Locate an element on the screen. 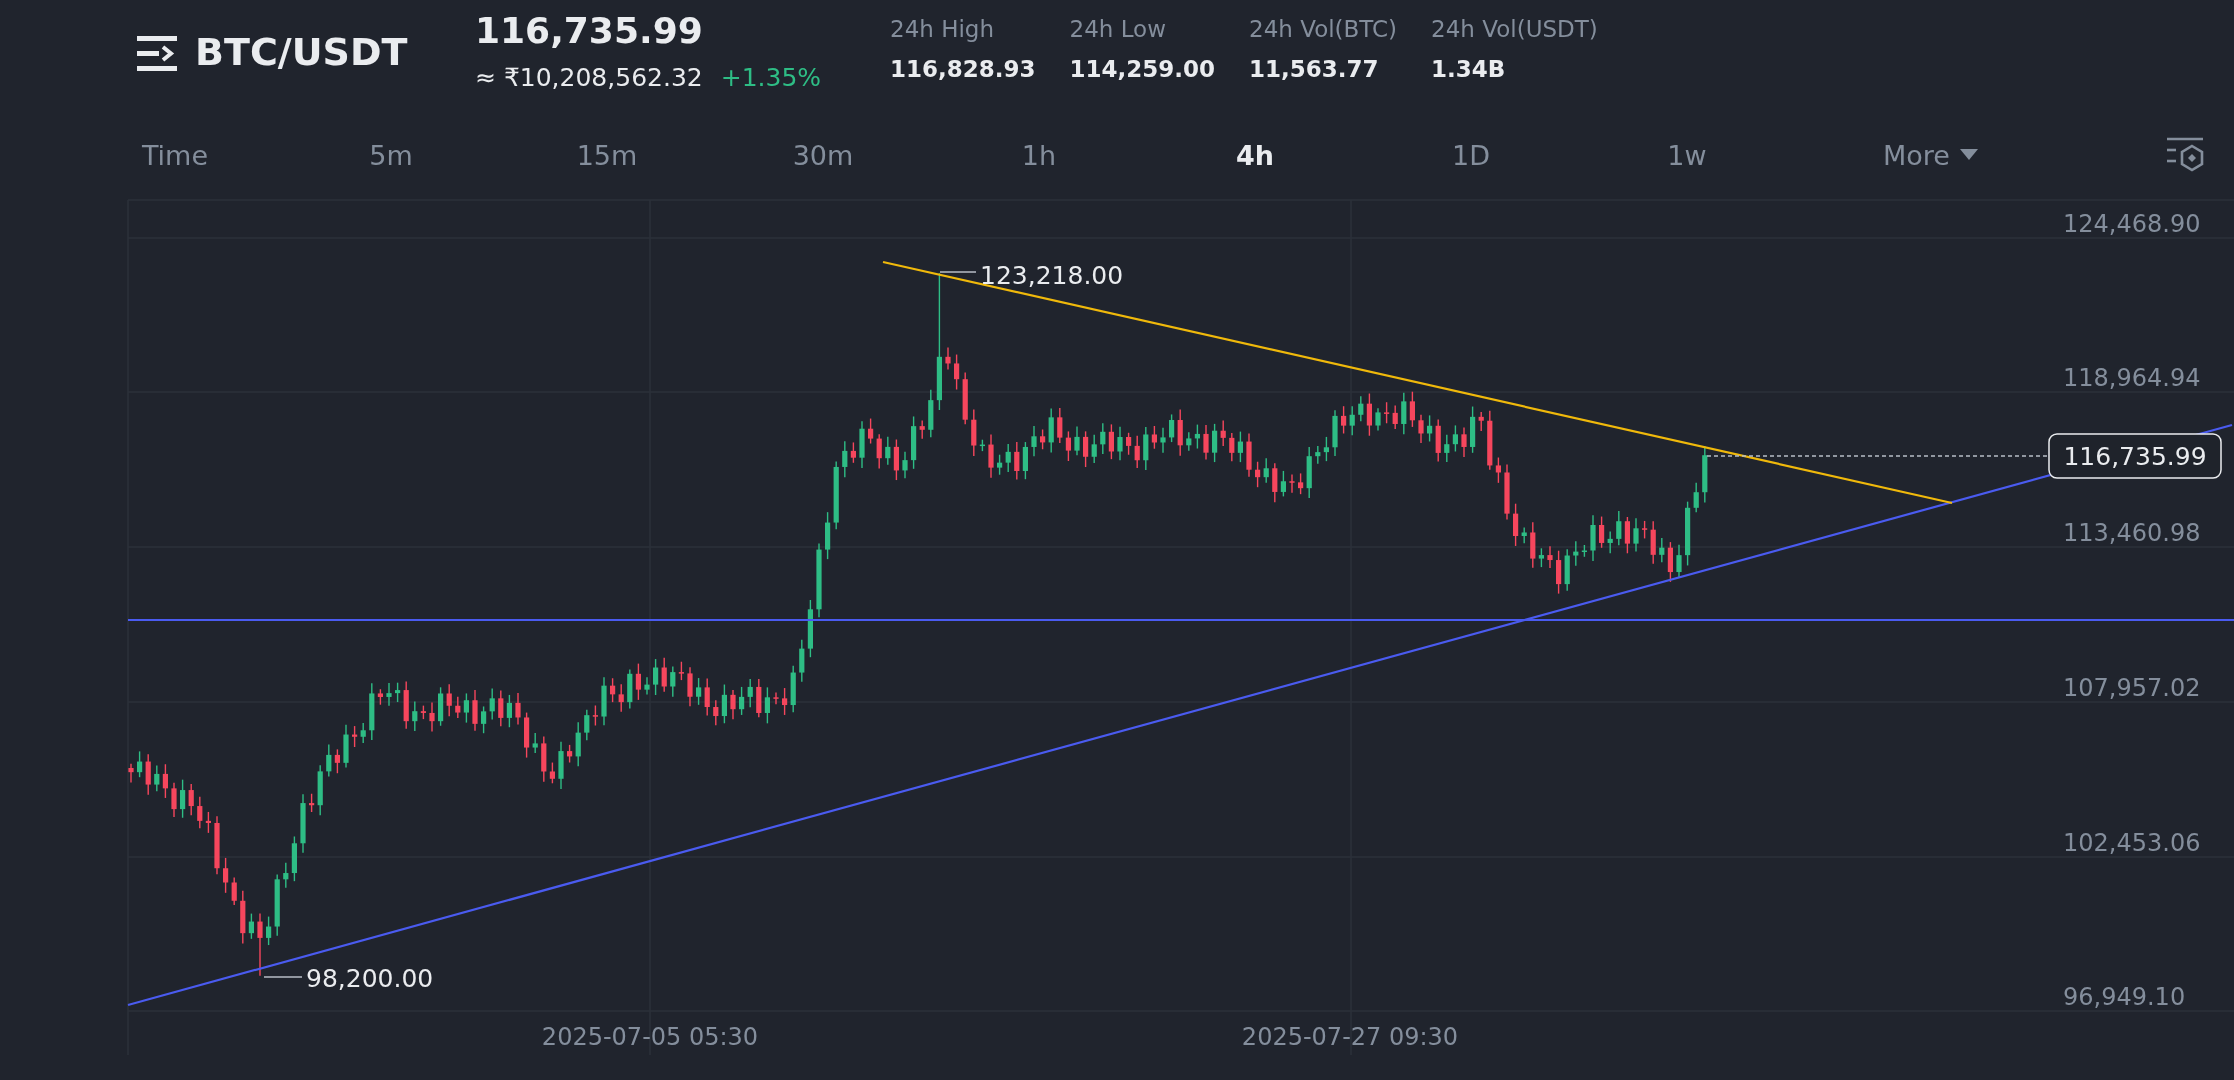  price-axis-label: 113,460.98 is located at coordinates (2132, 533).